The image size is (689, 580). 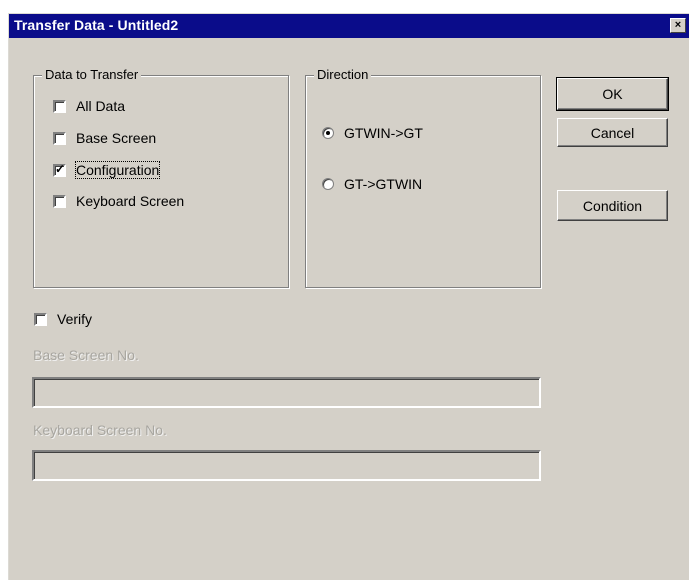 I want to click on gtwin-to-gt-radio, so click(x=328, y=133).